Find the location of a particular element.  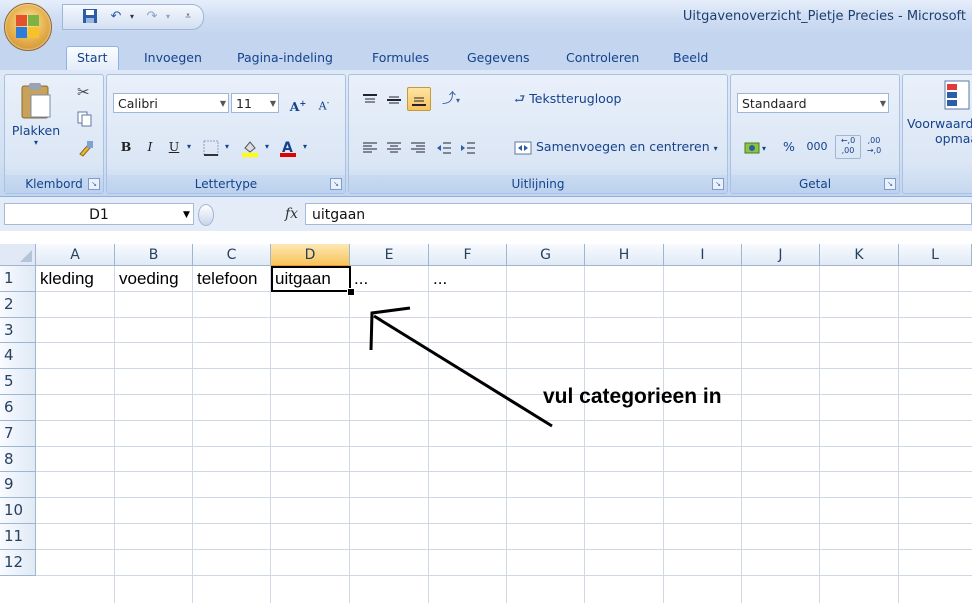

office-logo-icon is located at coordinates (28, 27).